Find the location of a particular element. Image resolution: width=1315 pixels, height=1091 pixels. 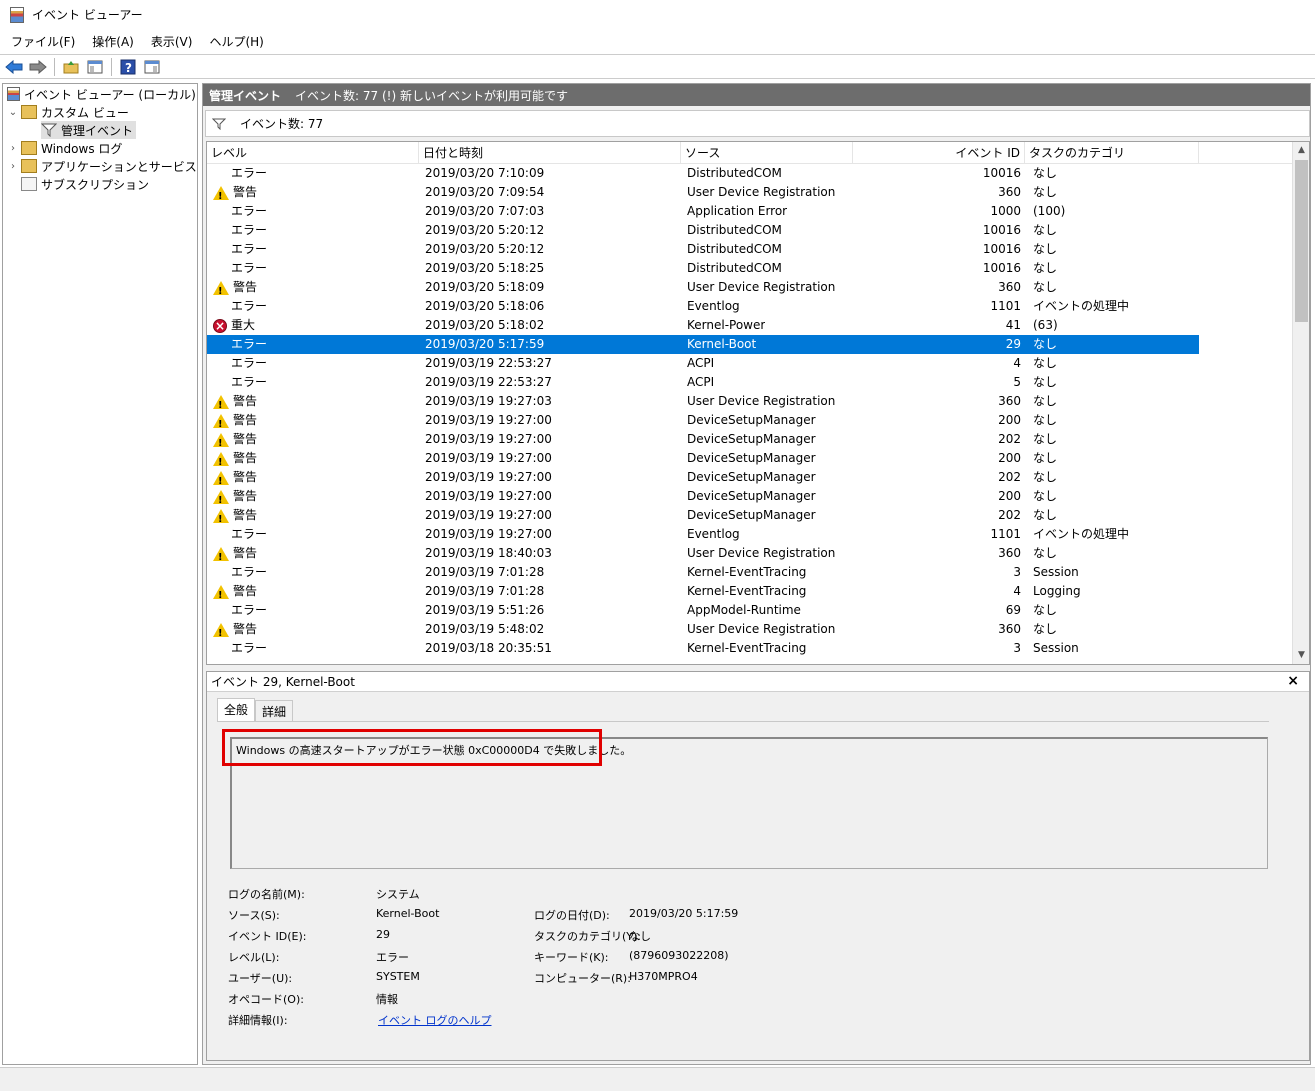

table-row: 重大 2019/03/20 5:18:02 Kernel-Power 41 (63) is located at coordinates (703, 325).